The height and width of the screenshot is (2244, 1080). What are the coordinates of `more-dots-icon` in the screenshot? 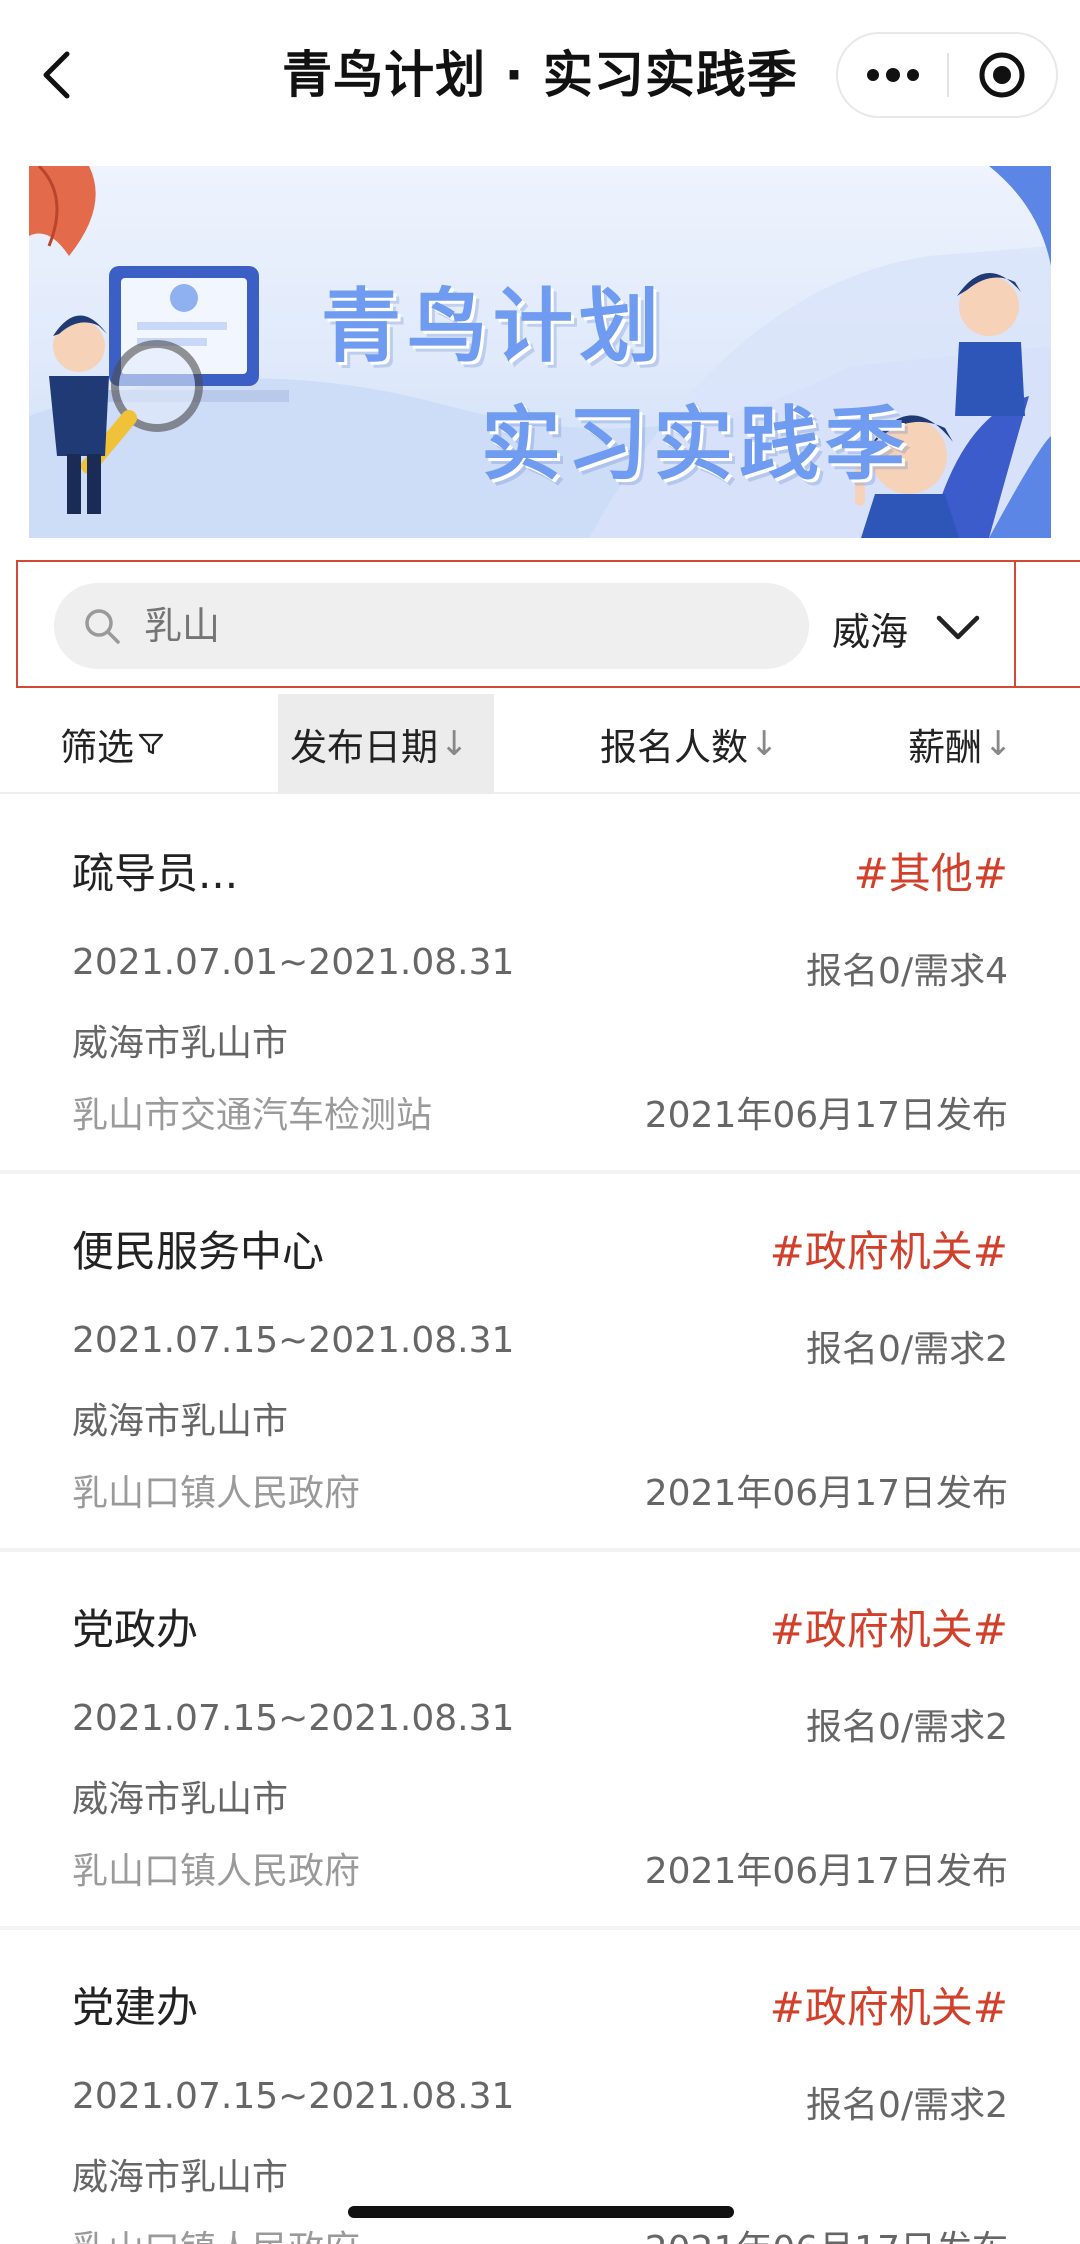 It's located at (892, 75).